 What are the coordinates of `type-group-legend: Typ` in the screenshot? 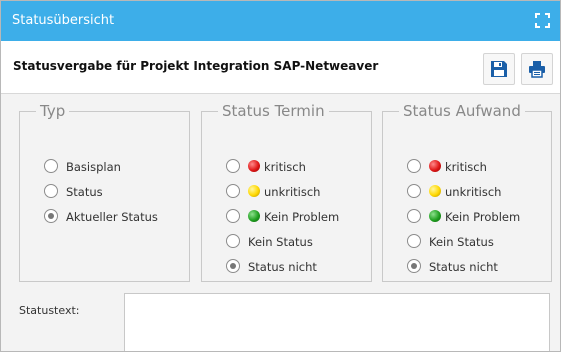 It's located at (53, 111).